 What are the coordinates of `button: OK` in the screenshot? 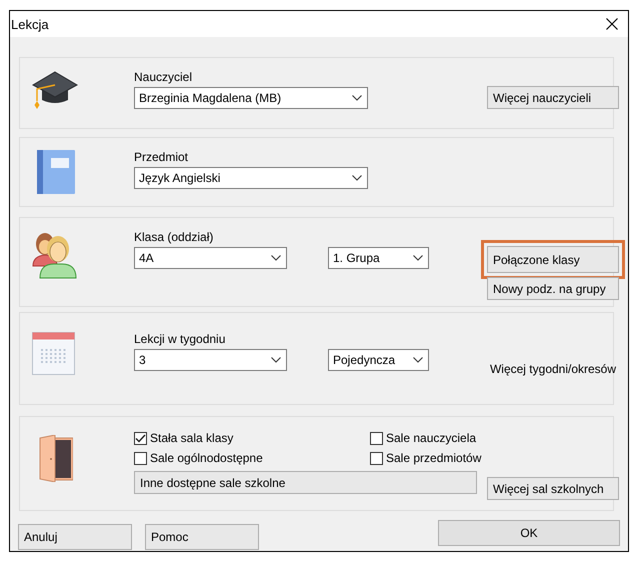 It's located at (529, 533).